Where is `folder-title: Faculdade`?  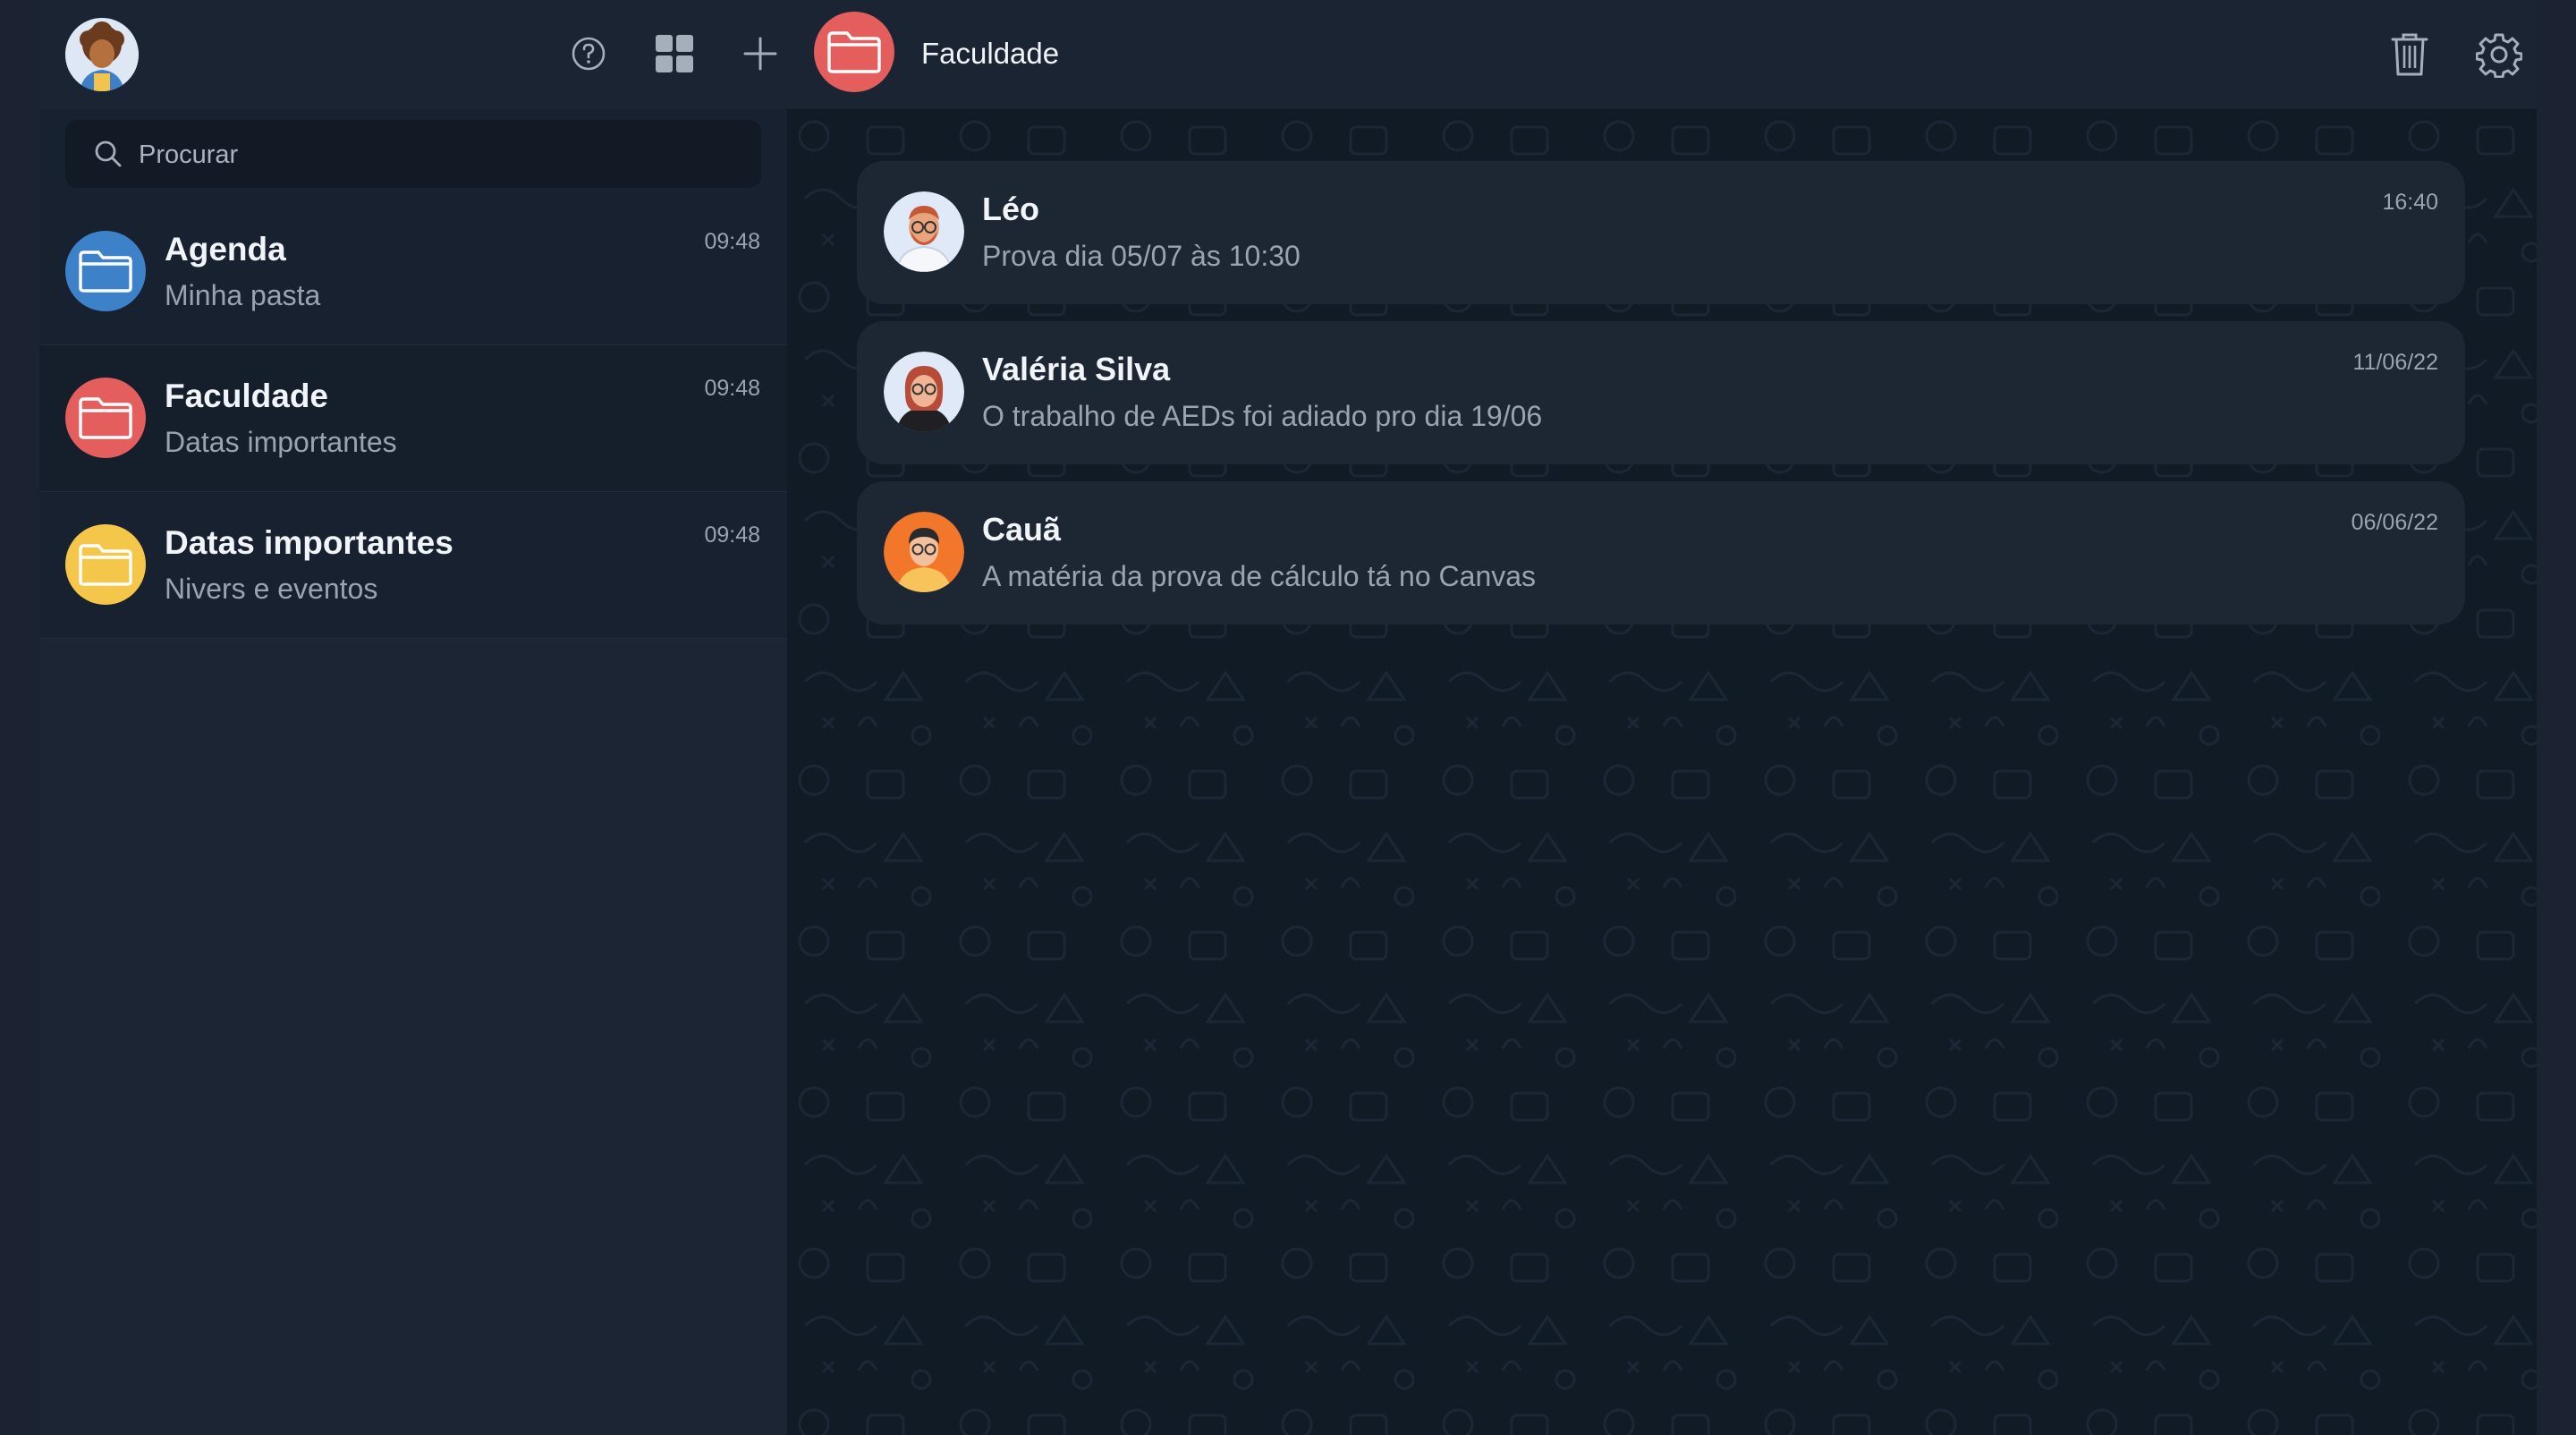
folder-title: Faculdade is located at coordinates (990, 53).